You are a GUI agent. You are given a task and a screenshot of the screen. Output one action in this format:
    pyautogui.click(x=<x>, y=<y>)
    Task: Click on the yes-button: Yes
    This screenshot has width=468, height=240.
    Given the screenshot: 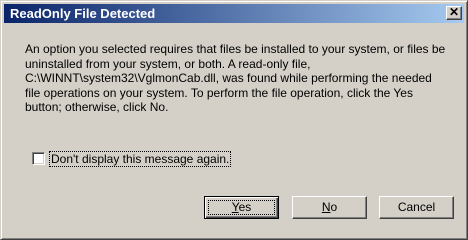 What is the action you would take?
    pyautogui.click(x=241, y=207)
    